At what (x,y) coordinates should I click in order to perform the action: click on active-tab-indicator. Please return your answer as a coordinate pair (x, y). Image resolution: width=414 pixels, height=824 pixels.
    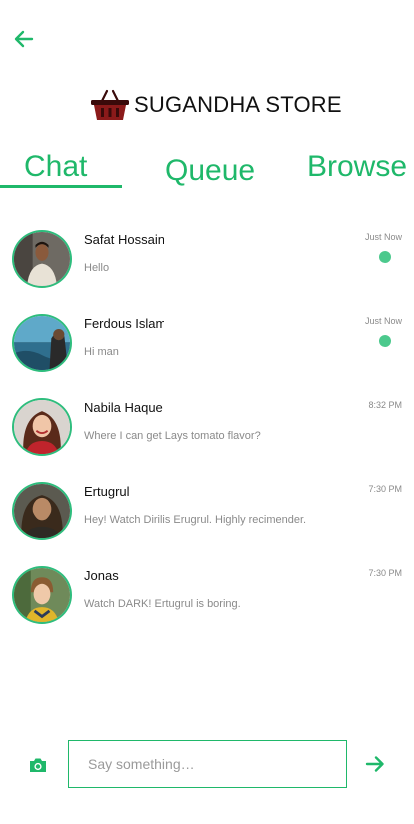
    Looking at the image, I should click on (61, 186).